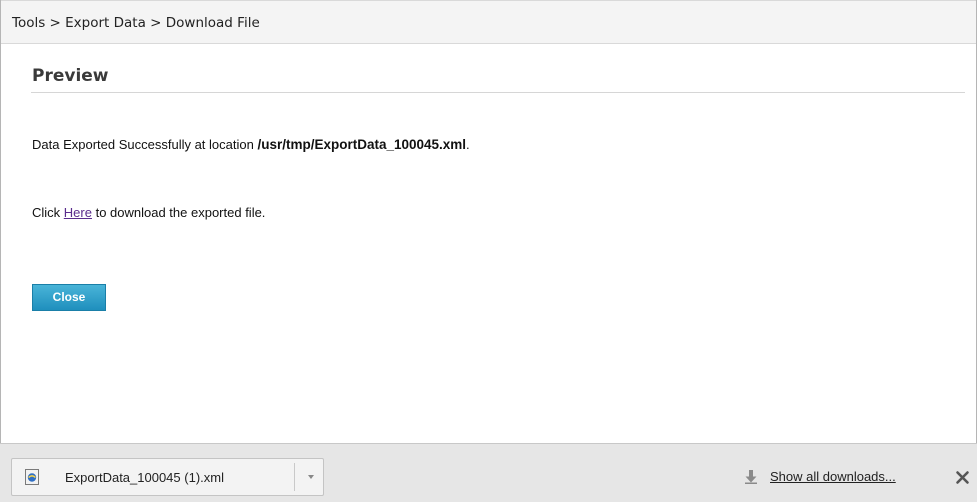 This screenshot has height=502, width=977. What do you see at coordinates (136, 23) in the screenshot?
I see `breadcrumb: Tools > Export Data > Download File` at bounding box center [136, 23].